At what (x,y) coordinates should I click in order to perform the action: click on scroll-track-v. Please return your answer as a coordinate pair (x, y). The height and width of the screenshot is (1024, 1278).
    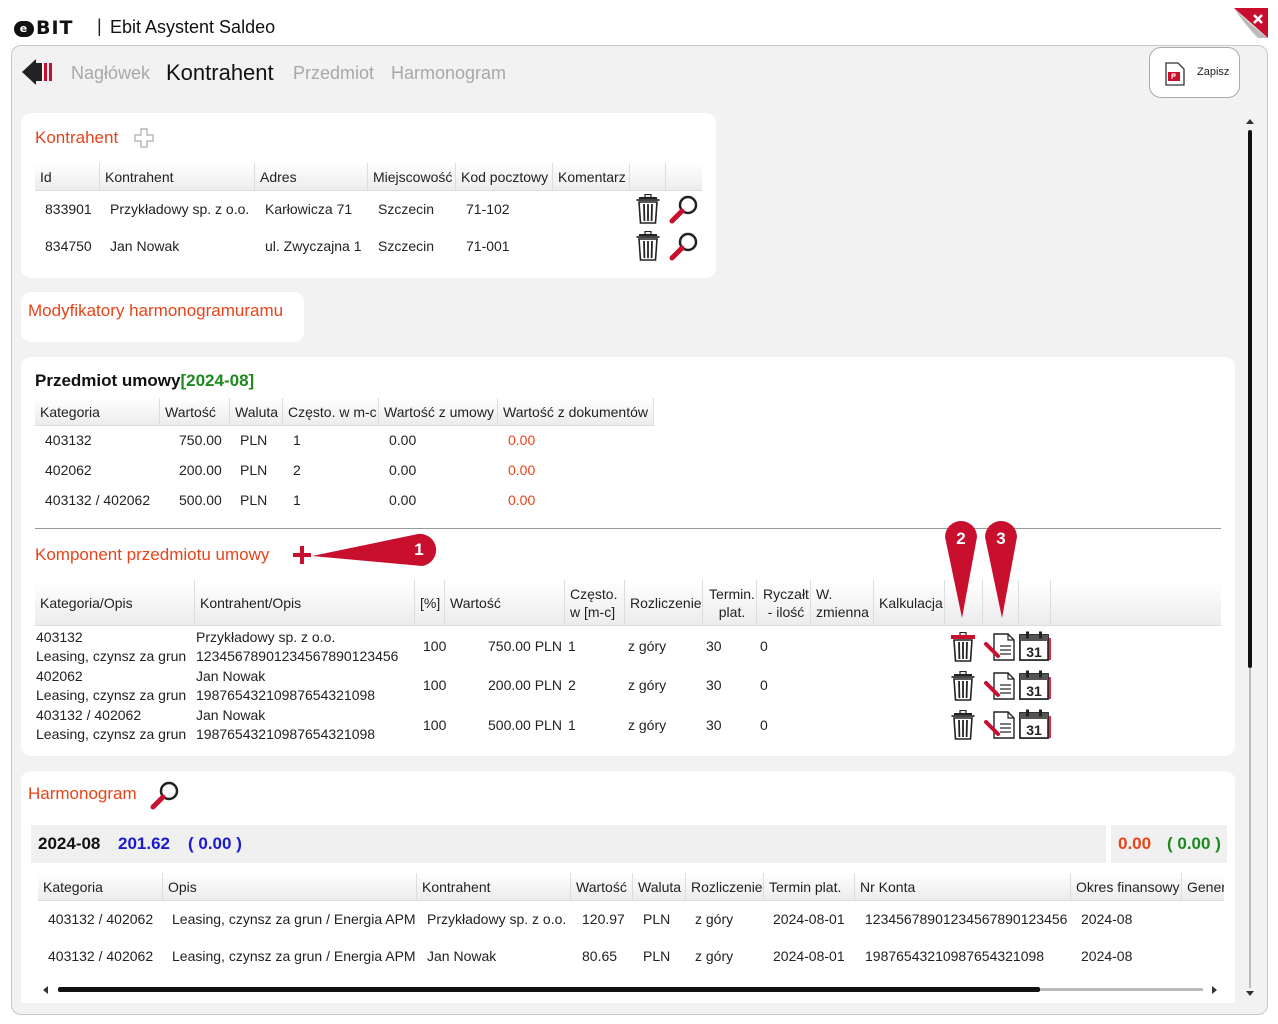
    Looking at the image, I should click on (1250, 828).